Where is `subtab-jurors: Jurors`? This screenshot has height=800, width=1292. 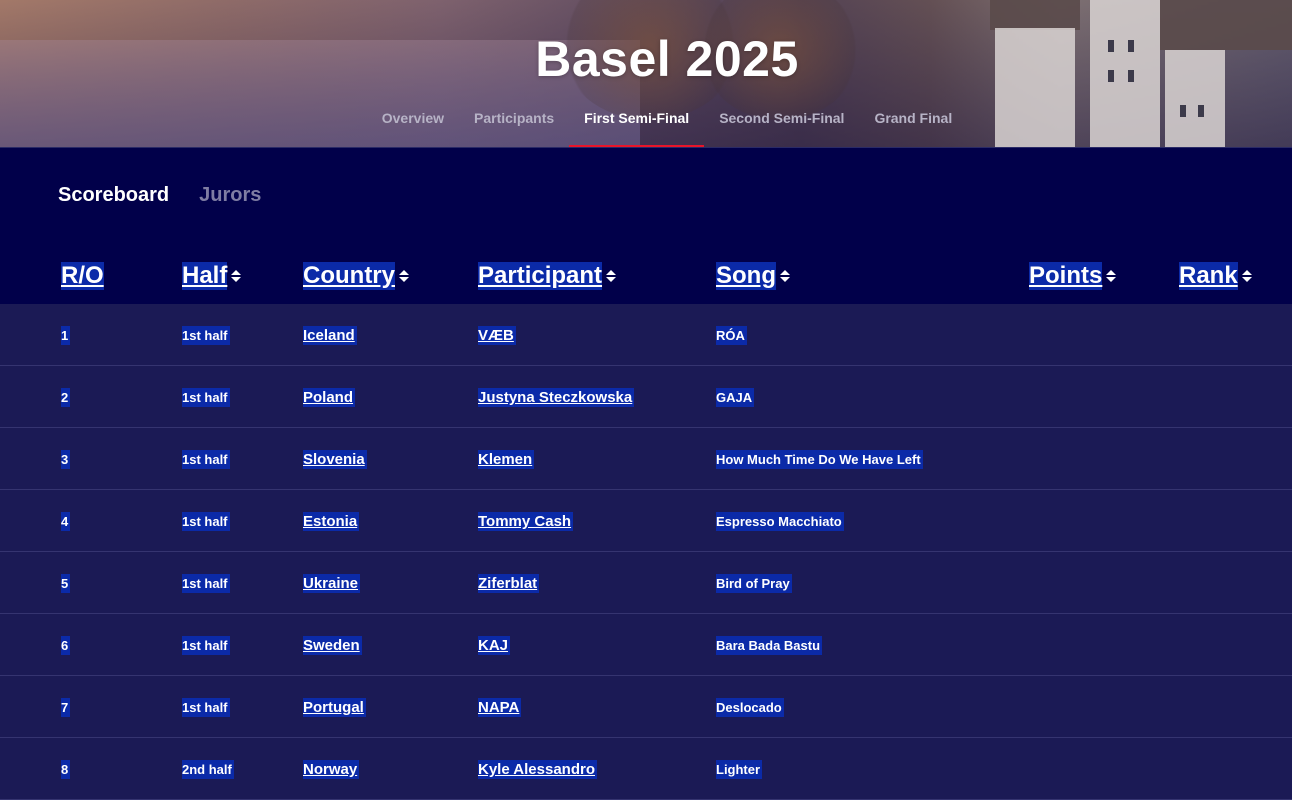
subtab-jurors: Jurors is located at coordinates (230, 195).